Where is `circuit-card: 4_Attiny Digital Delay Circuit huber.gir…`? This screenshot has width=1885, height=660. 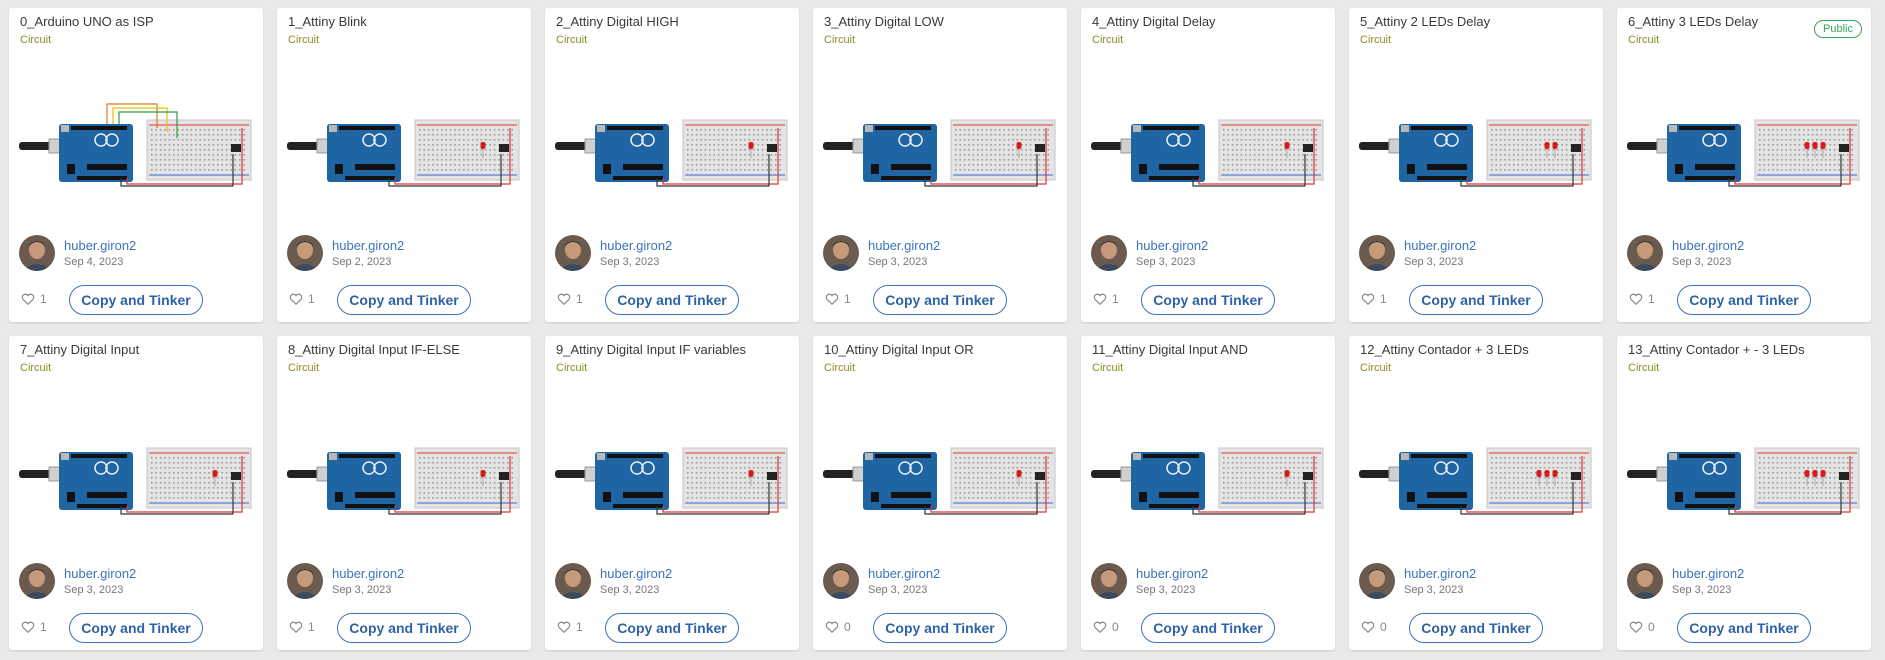
circuit-card: 4_Attiny Digital Delay Circuit huber.gir… is located at coordinates (1208, 165).